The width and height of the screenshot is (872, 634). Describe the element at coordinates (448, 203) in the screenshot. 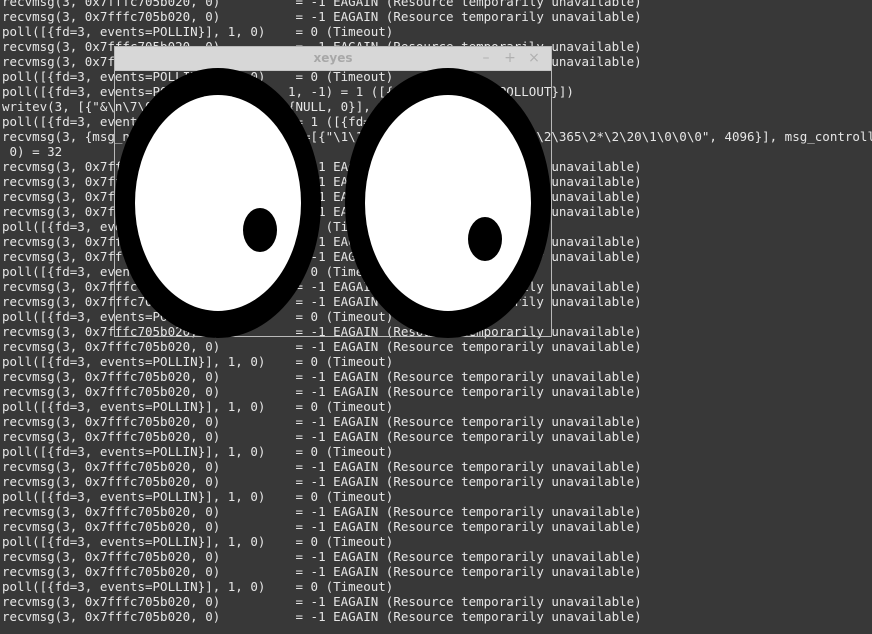

I see `right-eye-white` at that location.